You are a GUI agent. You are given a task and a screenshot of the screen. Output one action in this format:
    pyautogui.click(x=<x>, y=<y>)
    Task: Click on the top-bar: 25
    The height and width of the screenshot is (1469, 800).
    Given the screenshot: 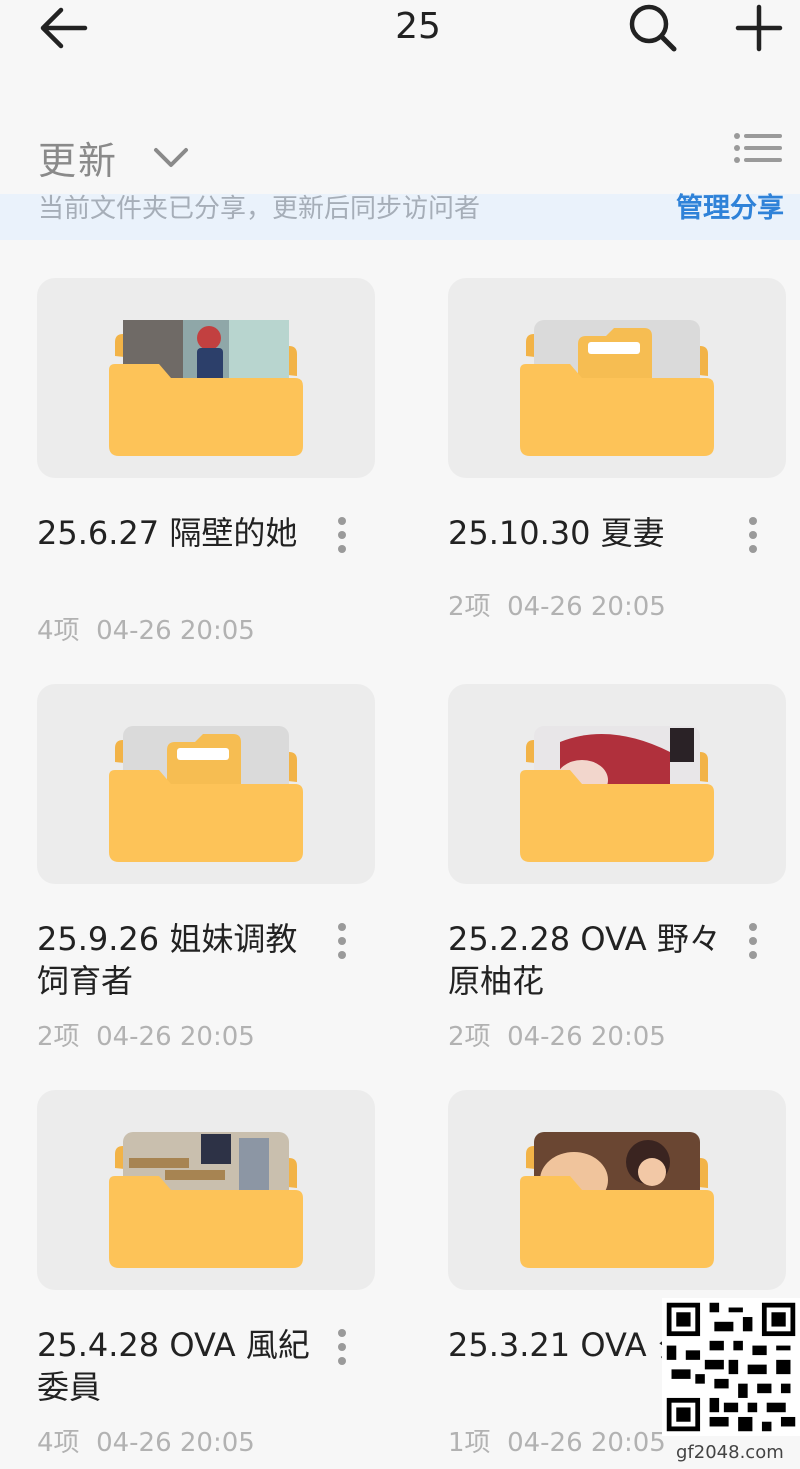 What is the action you would take?
    pyautogui.click(x=400, y=55)
    